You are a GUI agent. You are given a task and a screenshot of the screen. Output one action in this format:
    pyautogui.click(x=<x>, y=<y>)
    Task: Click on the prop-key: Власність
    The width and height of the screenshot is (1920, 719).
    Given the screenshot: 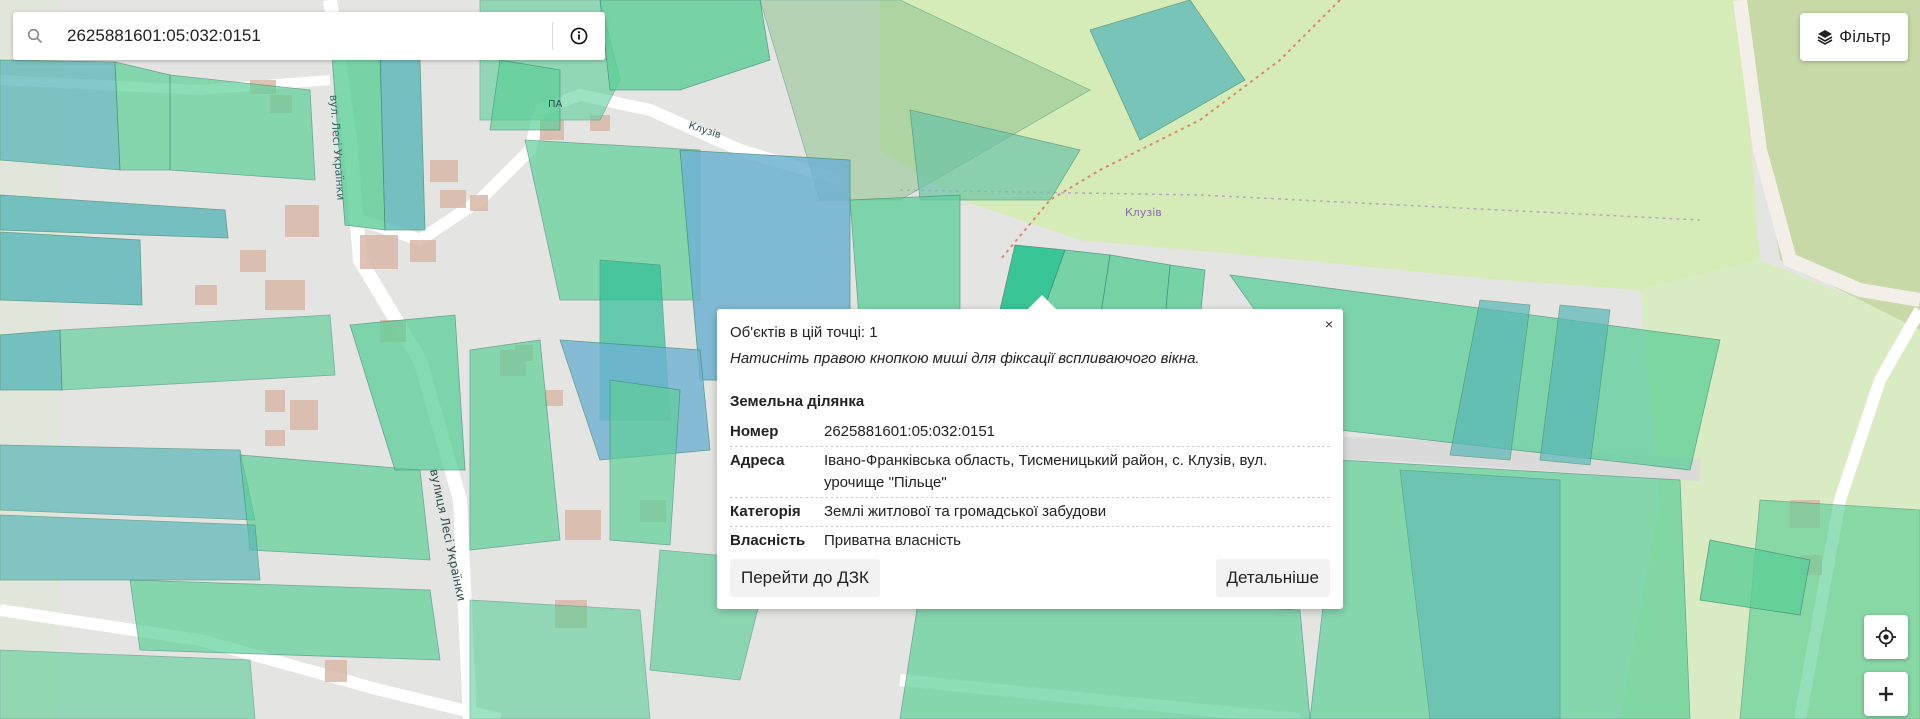 What is the action you would take?
    pyautogui.click(x=768, y=540)
    